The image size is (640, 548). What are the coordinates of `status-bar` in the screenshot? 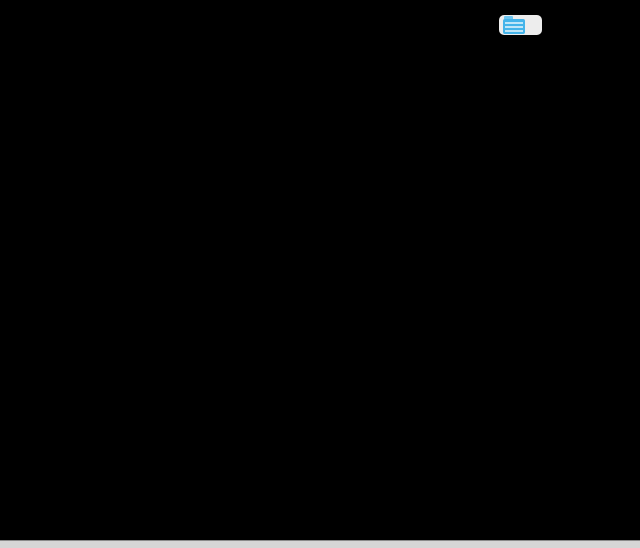 It's located at (320, 544).